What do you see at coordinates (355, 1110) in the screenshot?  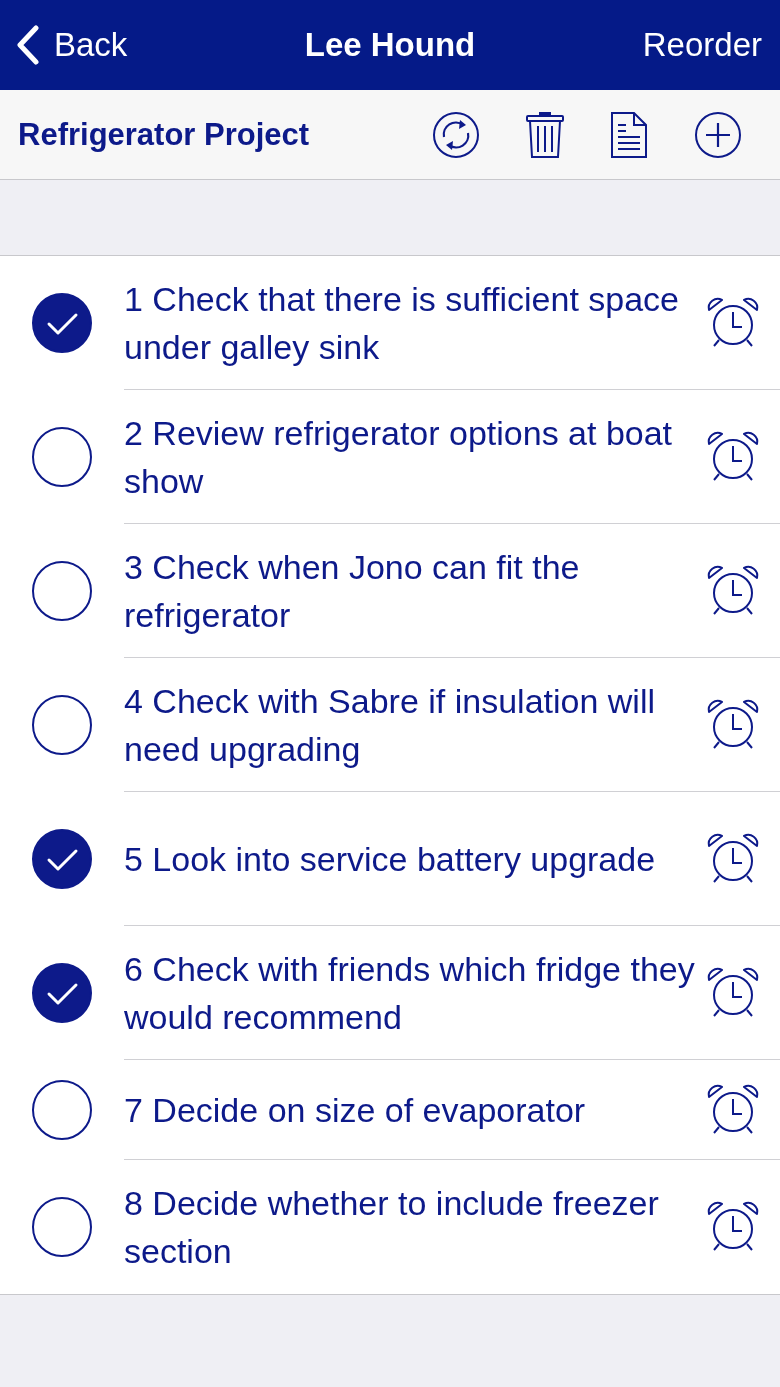 I see `task-text: 7 Decide on size of evaporator` at bounding box center [355, 1110].